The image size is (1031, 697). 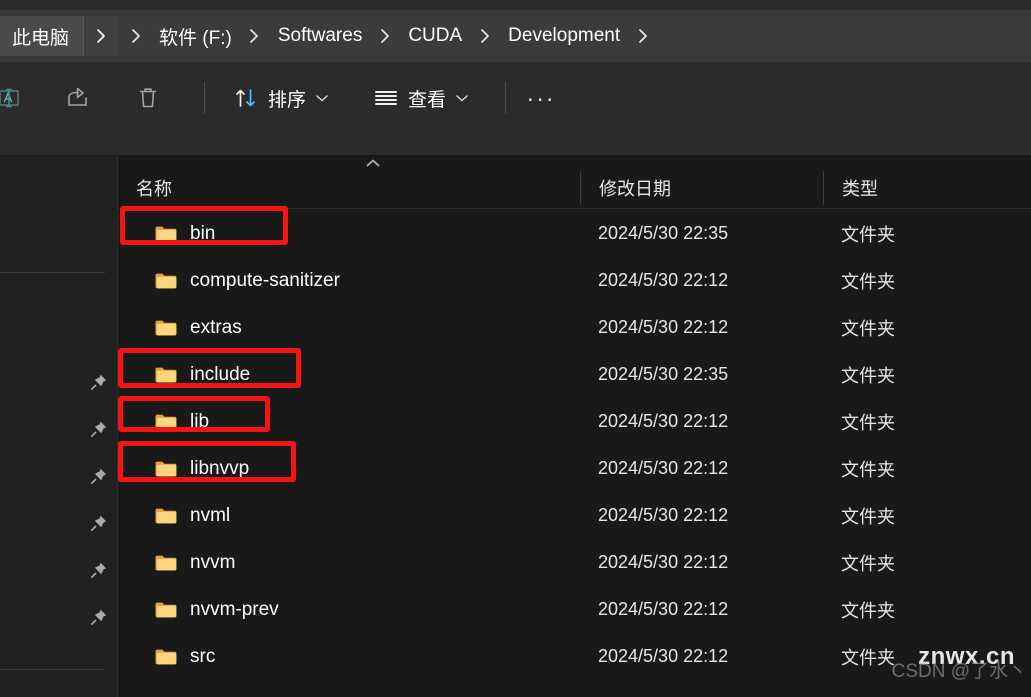 I want to click on file-name: include, so click(x=220, y=374).